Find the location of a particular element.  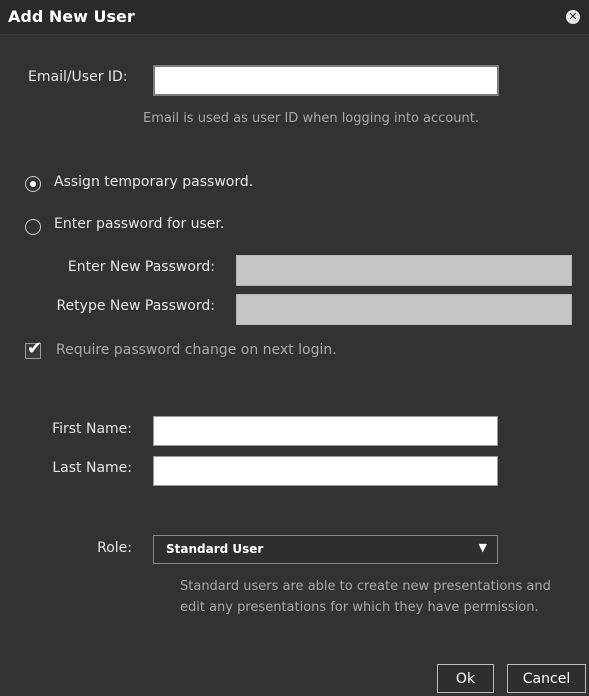

radio-enter-password is located at coordinates (33, 227).